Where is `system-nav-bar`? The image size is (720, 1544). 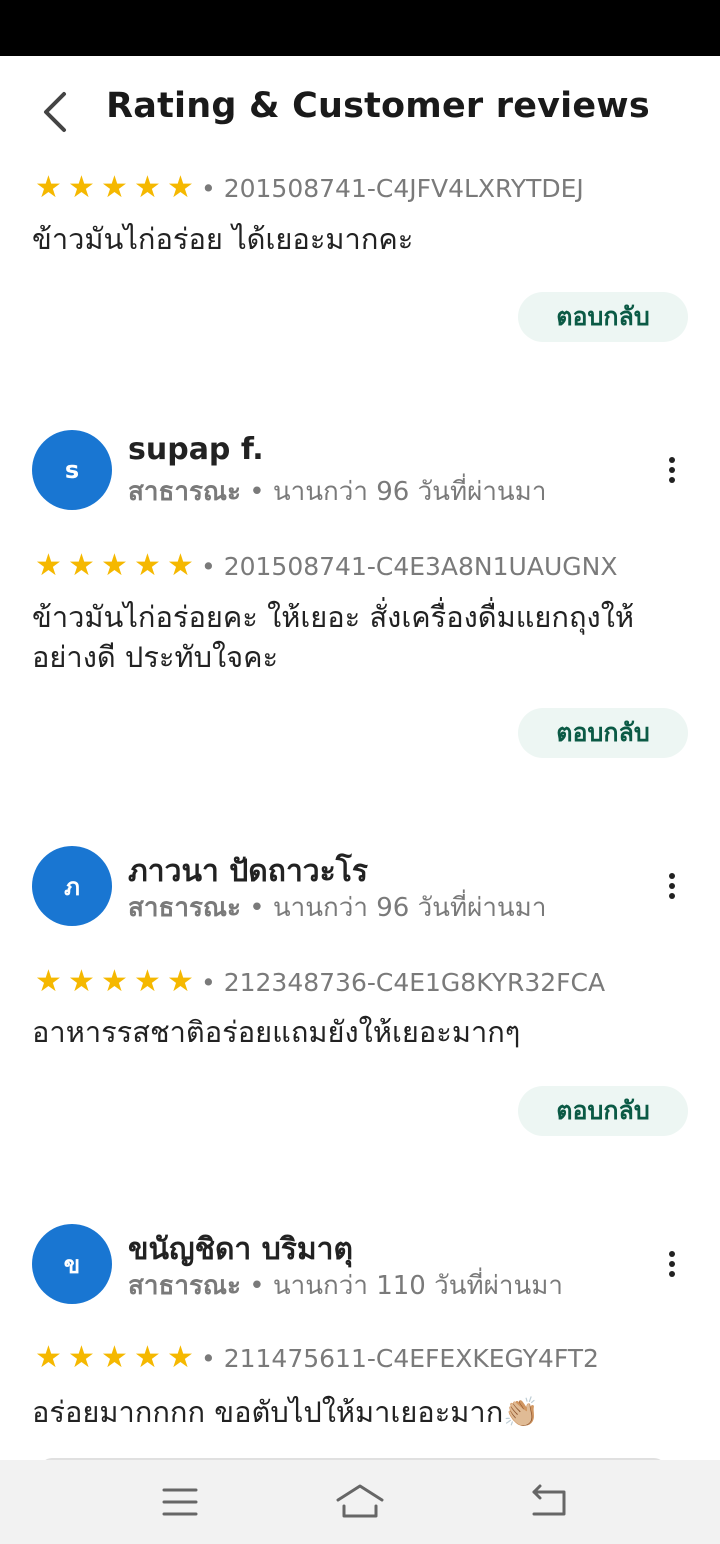
system-nav-bar is located at coordinates (360, 1502).